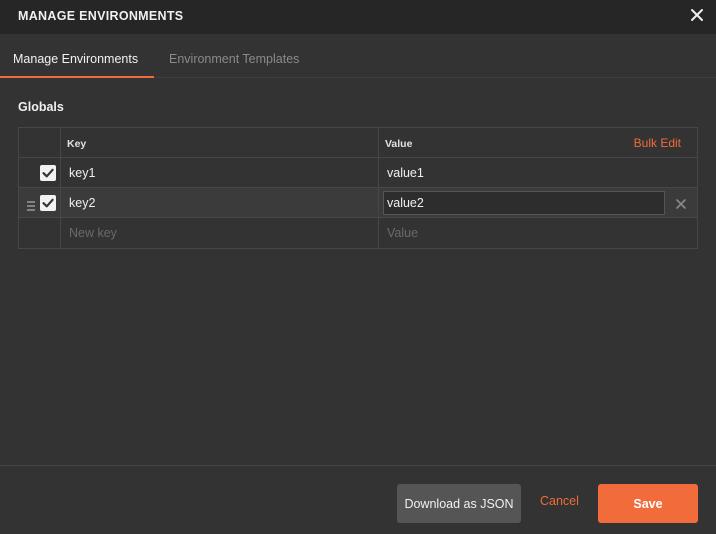  Describe the element at coordinates (220, 233) in the screenshot. I see `new-key-cell: New key` at that location.